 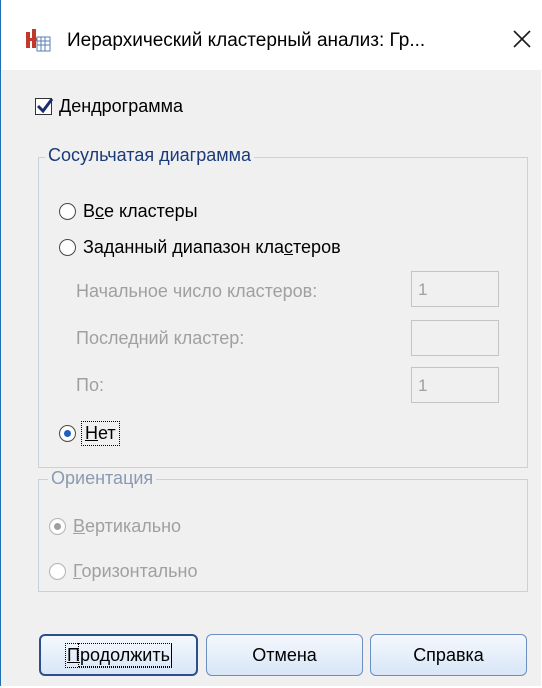 What do you see at coordinates (57, 571) in the screenshot?
I see `horizontal-radio` at bounding box center [57, 571].